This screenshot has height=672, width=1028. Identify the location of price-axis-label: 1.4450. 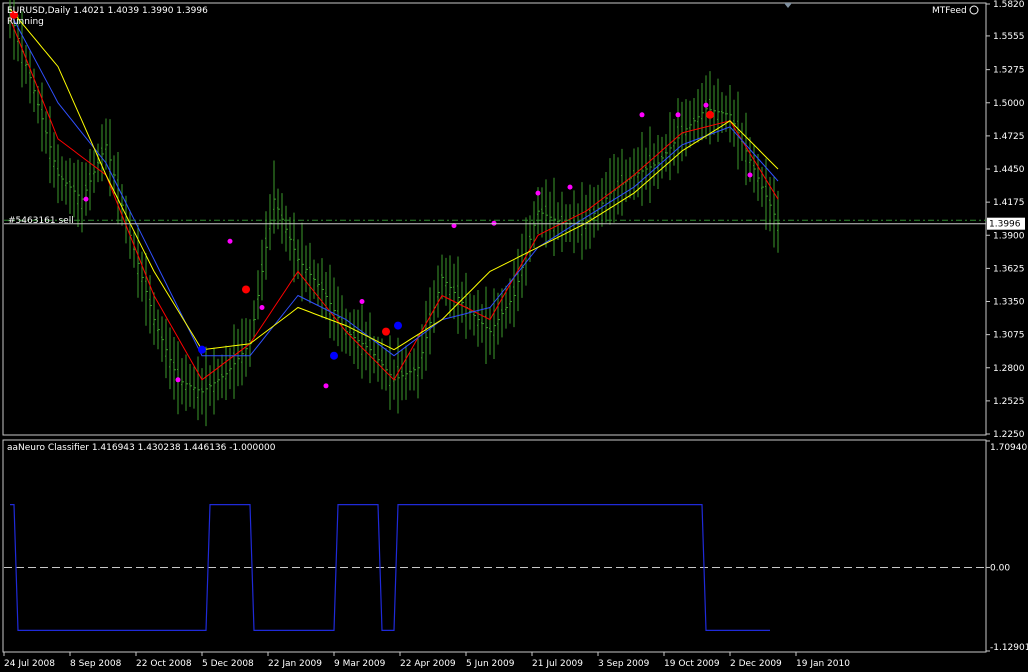
(1009, 170).